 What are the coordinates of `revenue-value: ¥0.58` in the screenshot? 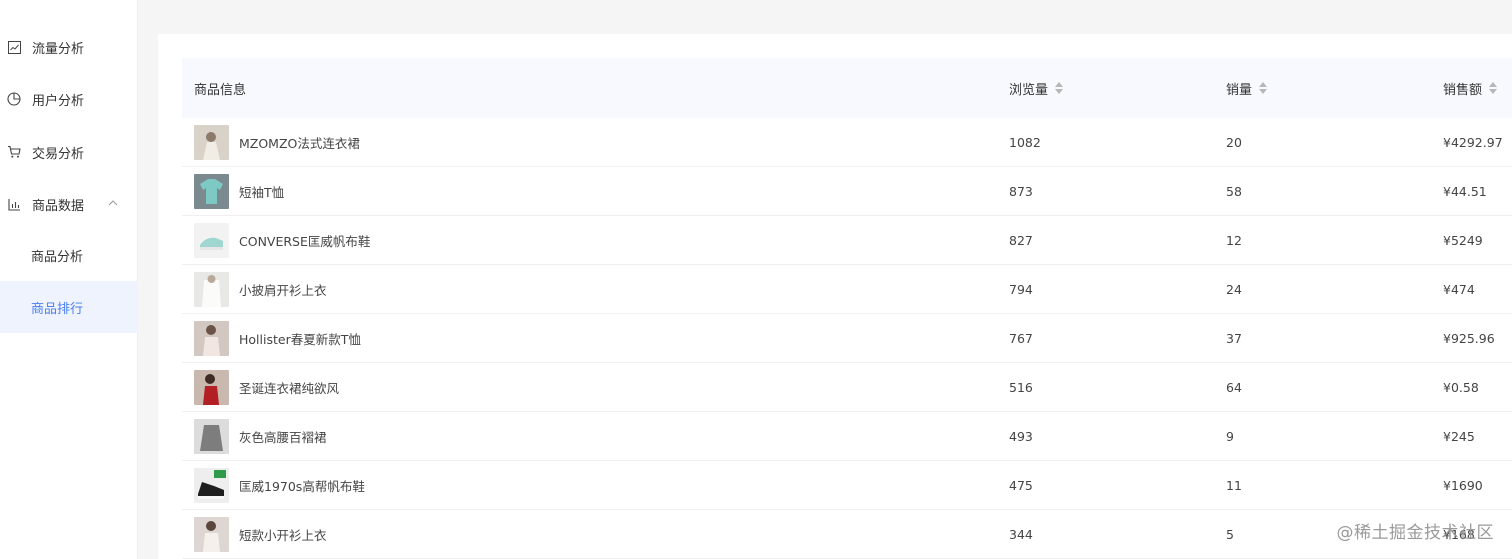 It's located at (1461, 387).